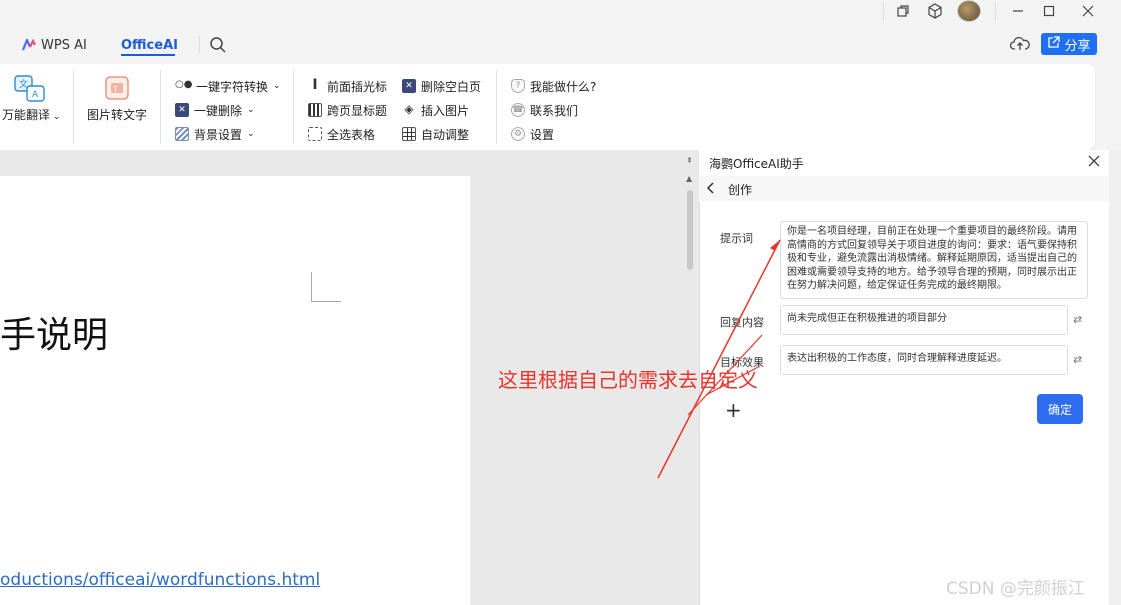 This screenshot has height=605, width=1121. Describe the element at coordinates (160, 580) in the screenshot. I see `document-hyperlink: oductions/officeai/wordfunctions.html` at that location.